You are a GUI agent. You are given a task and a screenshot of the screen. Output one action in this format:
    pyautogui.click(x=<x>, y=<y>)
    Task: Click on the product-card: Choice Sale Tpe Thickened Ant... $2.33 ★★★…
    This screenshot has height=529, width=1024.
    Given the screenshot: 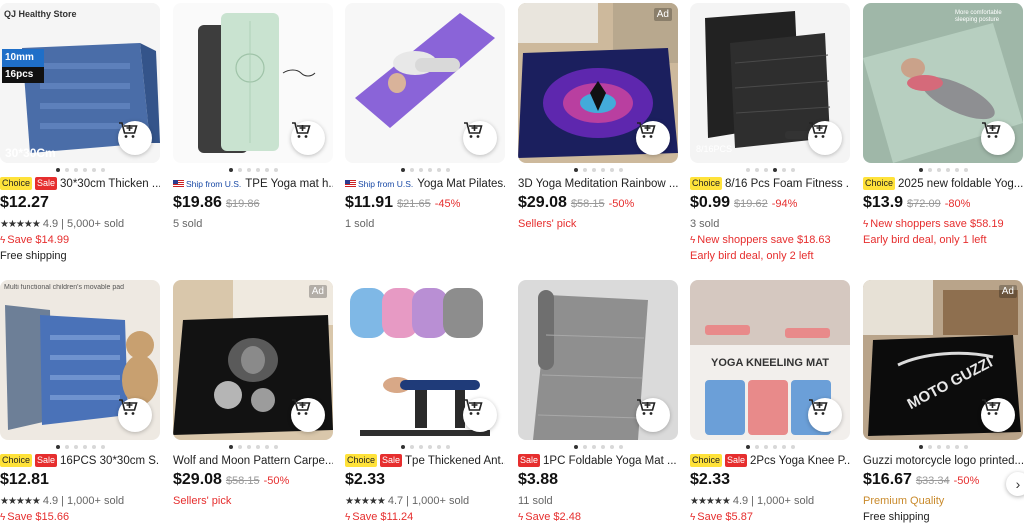 What is the action you would take?
    pyautogui.click(x=425, y=402)
    